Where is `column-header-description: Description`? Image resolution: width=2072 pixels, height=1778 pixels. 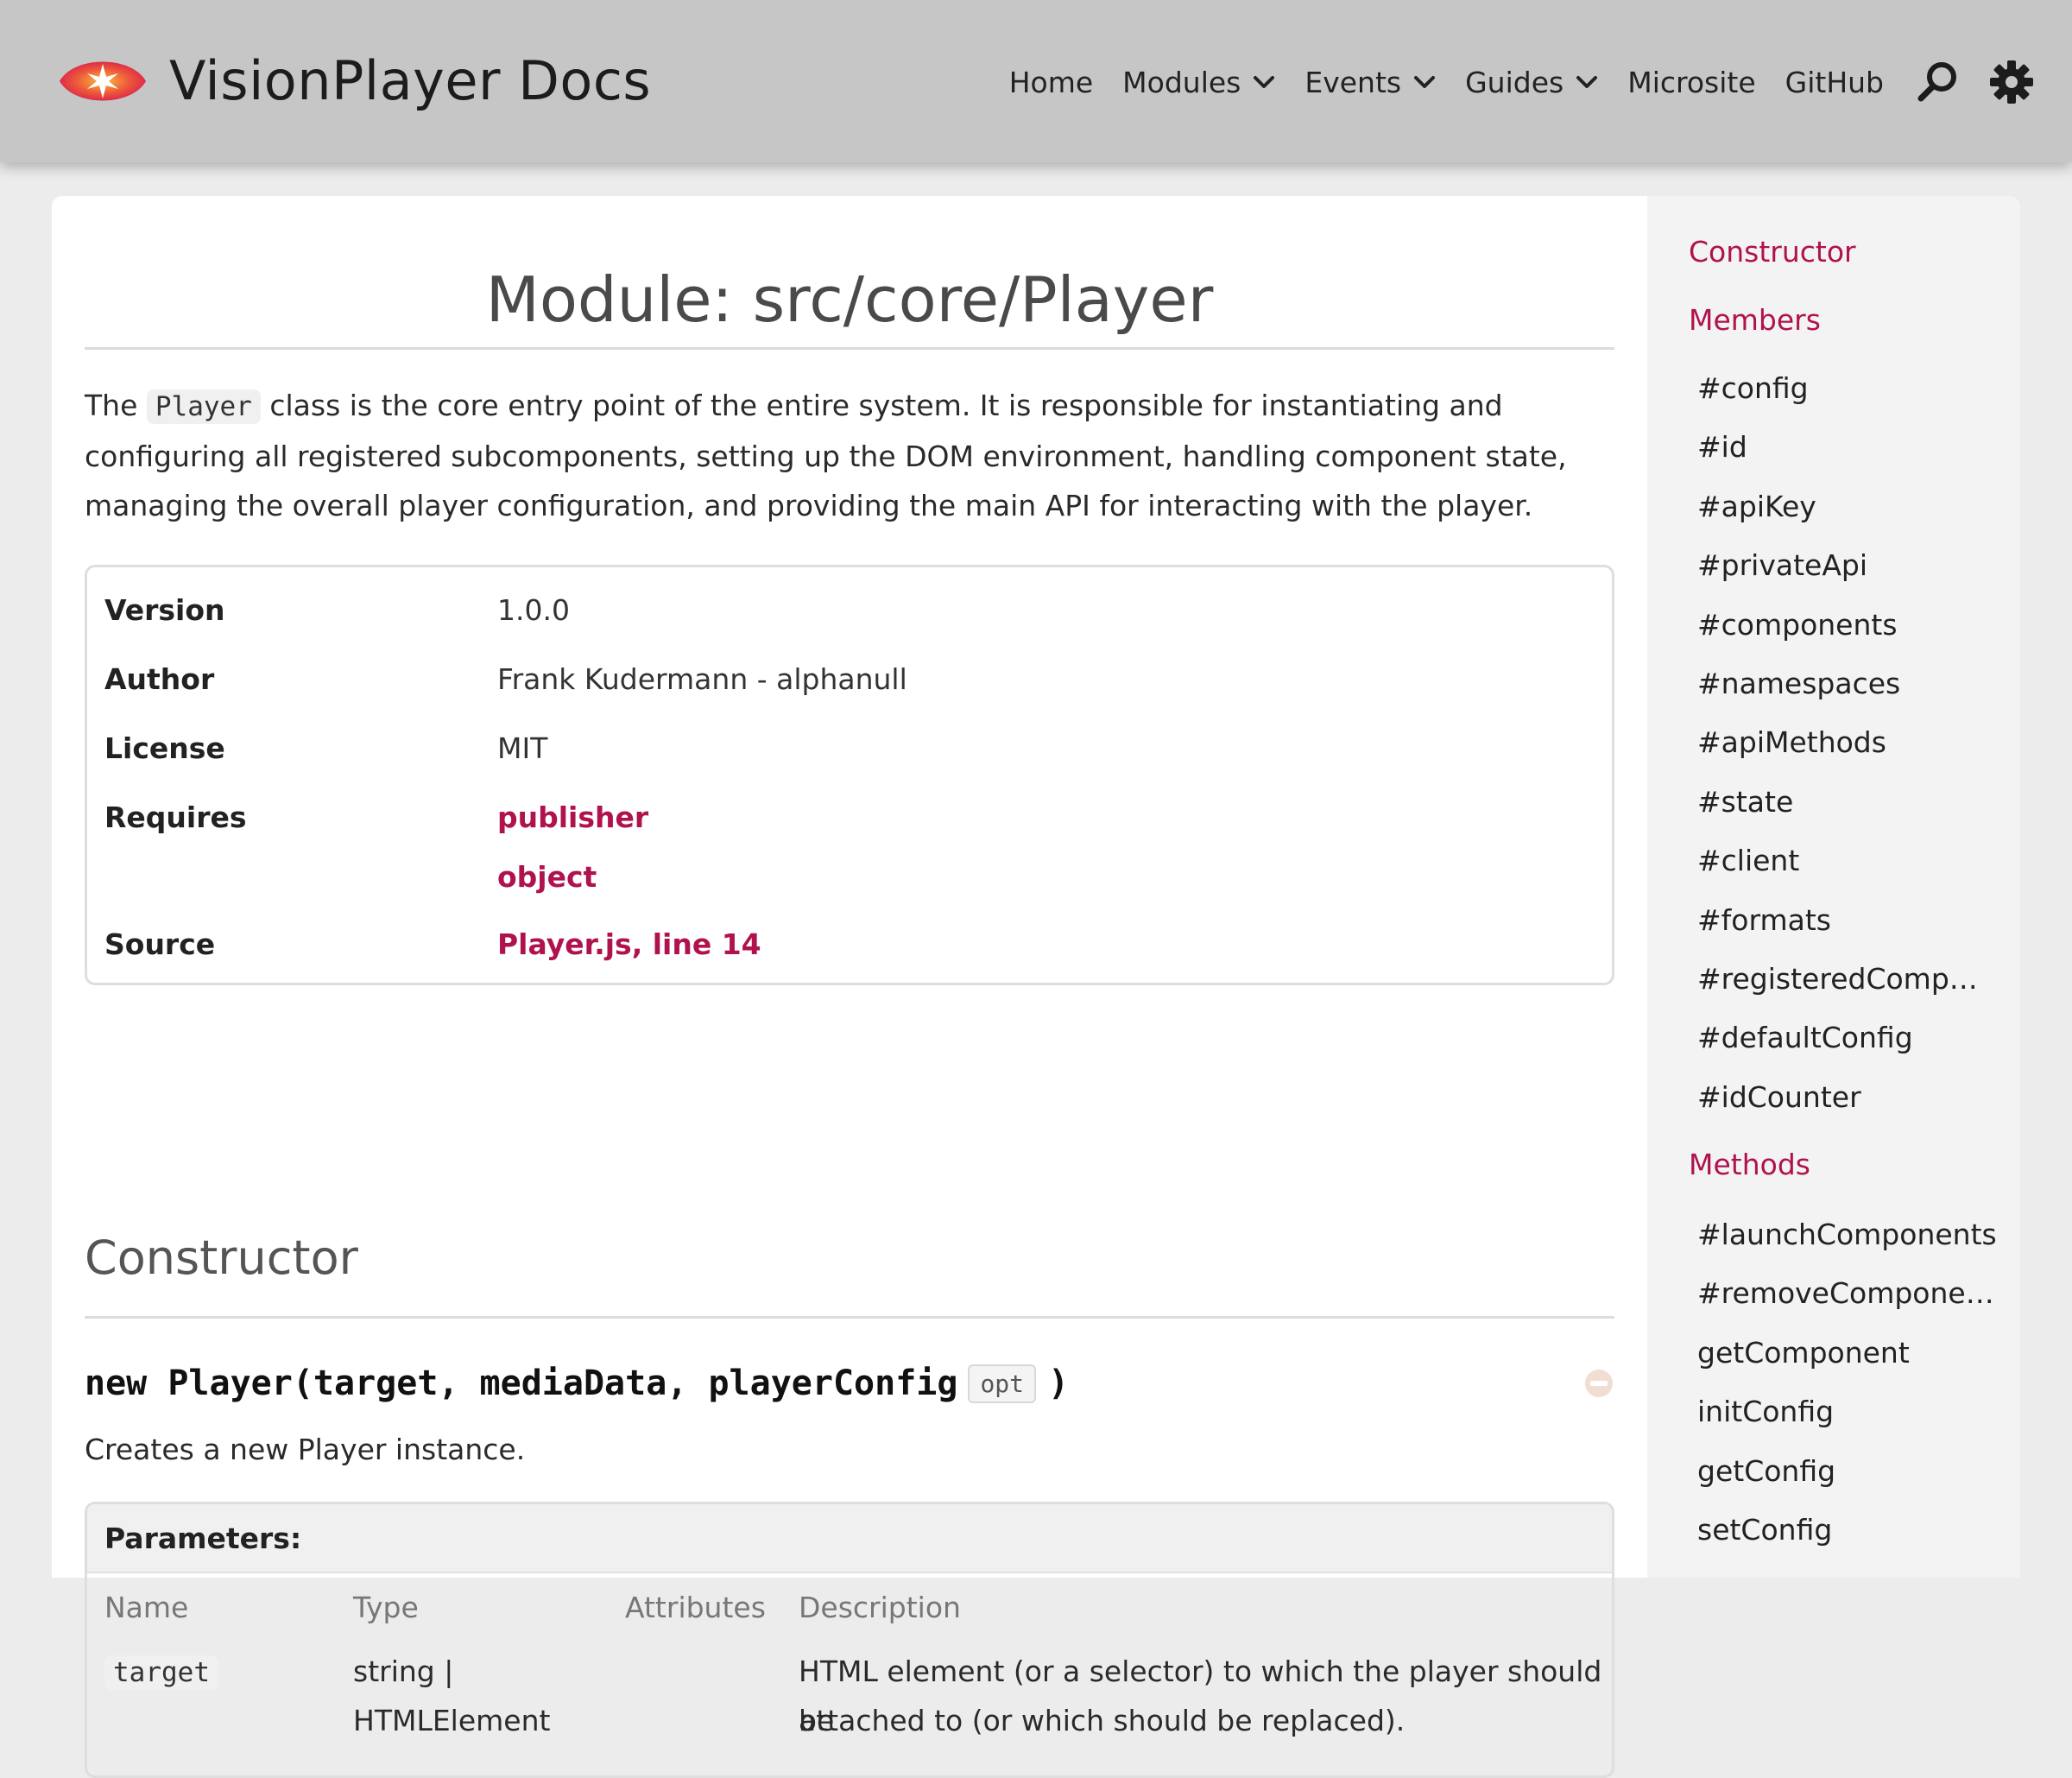
column-header-description: Description is located at coordinates (880, 1608).